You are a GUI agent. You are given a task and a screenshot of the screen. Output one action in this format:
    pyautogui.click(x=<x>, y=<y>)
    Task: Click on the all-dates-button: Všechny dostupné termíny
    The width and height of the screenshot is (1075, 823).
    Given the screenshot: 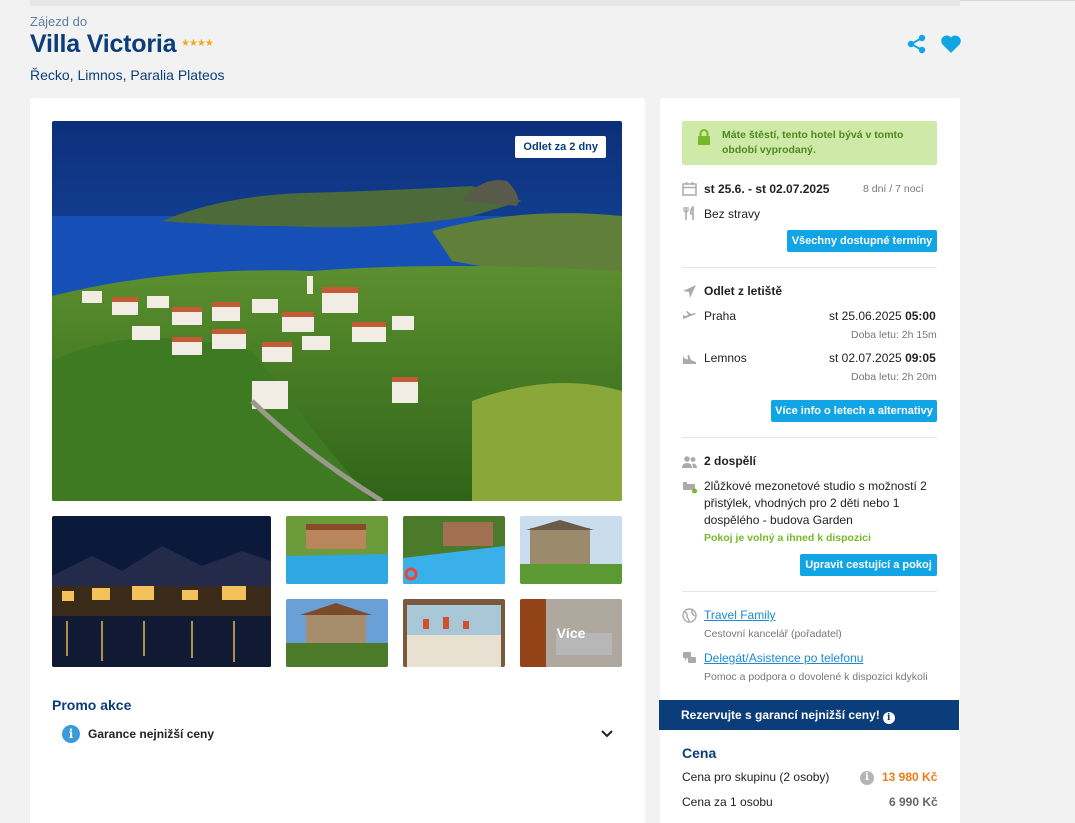 What is the action you would take?
    pyautogui.click(x=862, y=241)
    